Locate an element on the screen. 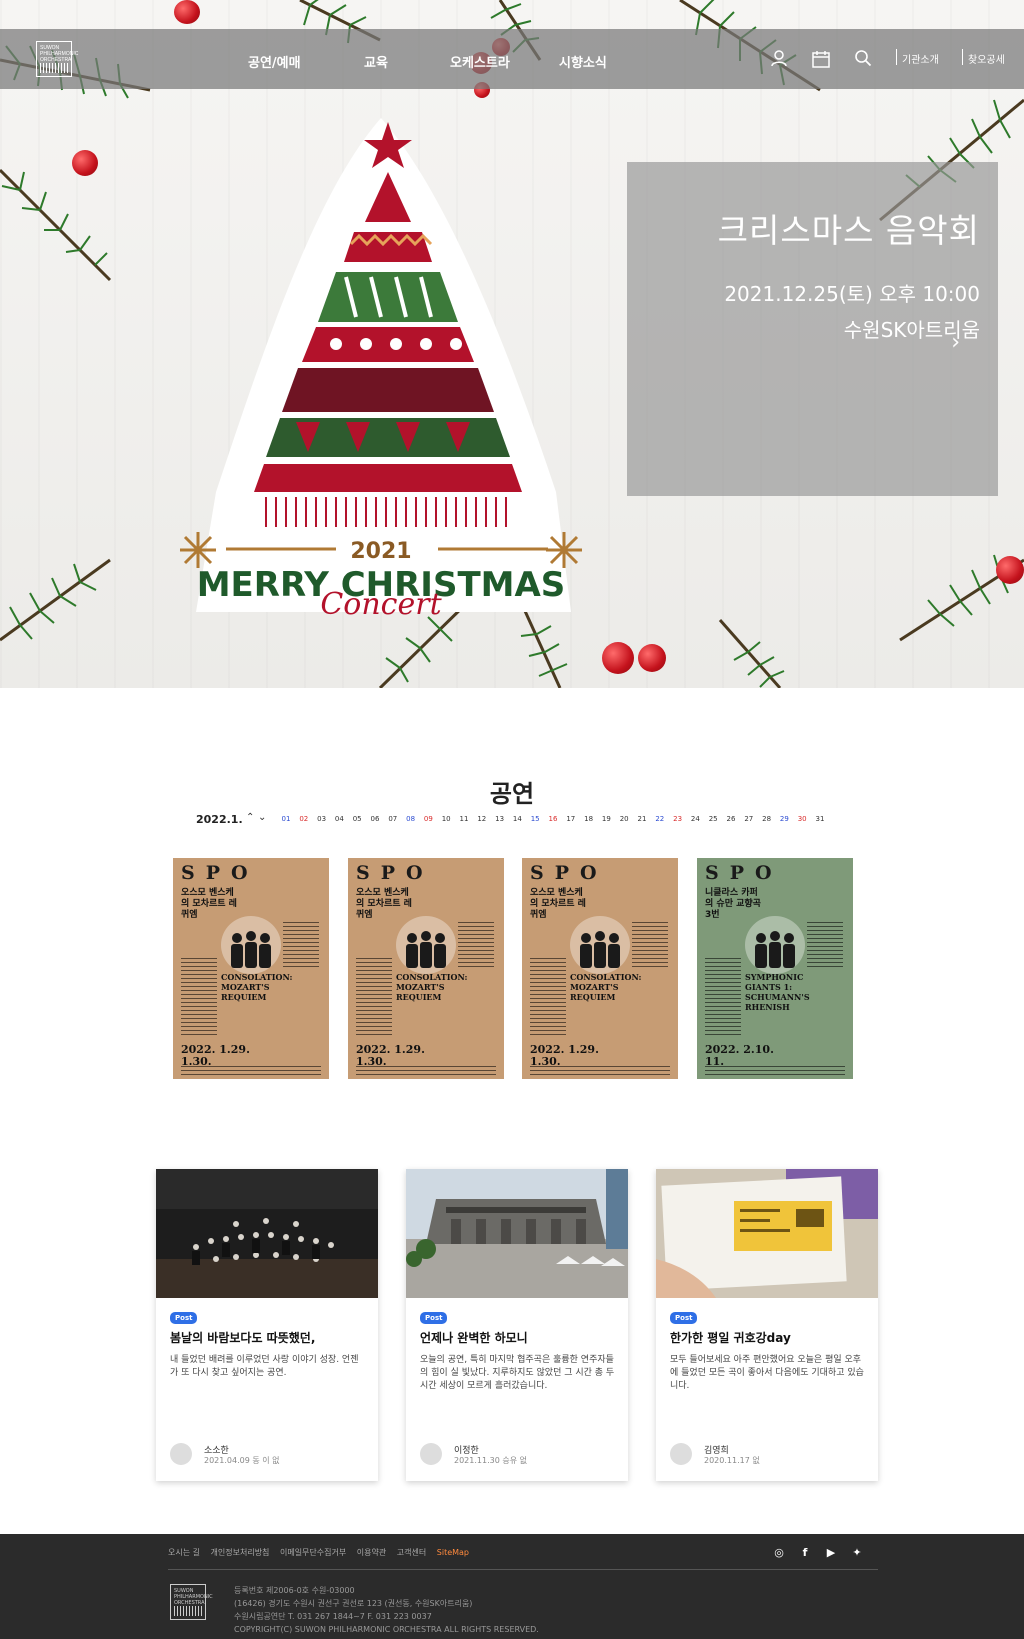 The height and width of the screenshot is (1639, 1024). calendar-day: 30 is located at coordinates (802, 819).